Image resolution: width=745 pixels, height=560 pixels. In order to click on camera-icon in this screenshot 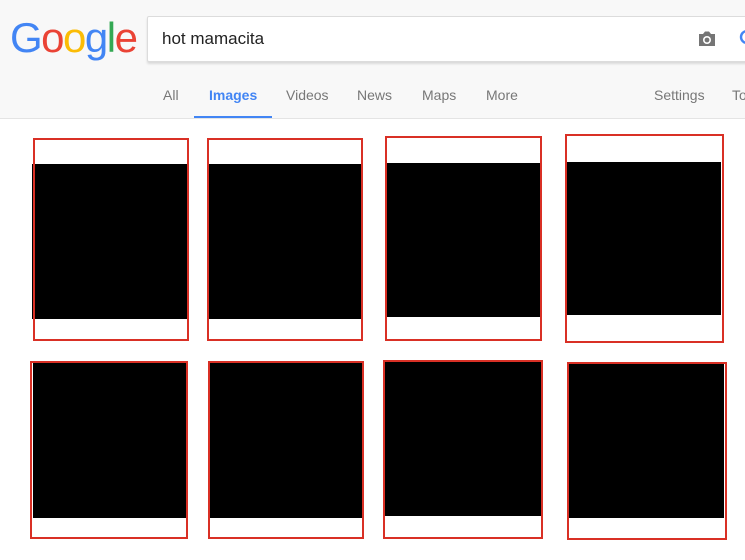, I will do `click(707, 39)`.